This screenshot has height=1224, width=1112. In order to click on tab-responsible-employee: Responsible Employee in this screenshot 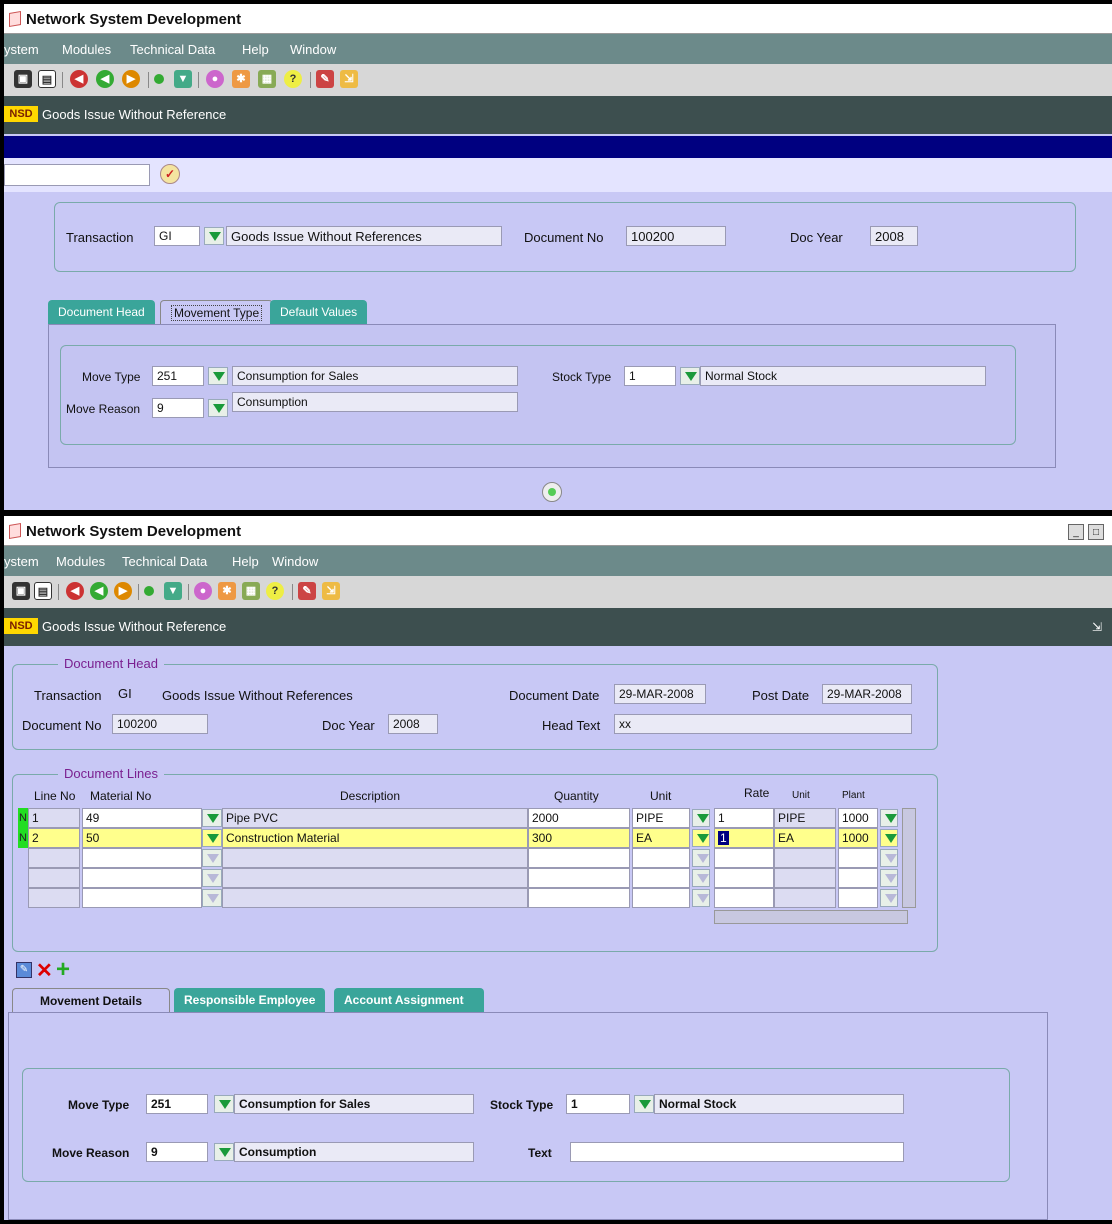, I will do `click(250, 1000)`.